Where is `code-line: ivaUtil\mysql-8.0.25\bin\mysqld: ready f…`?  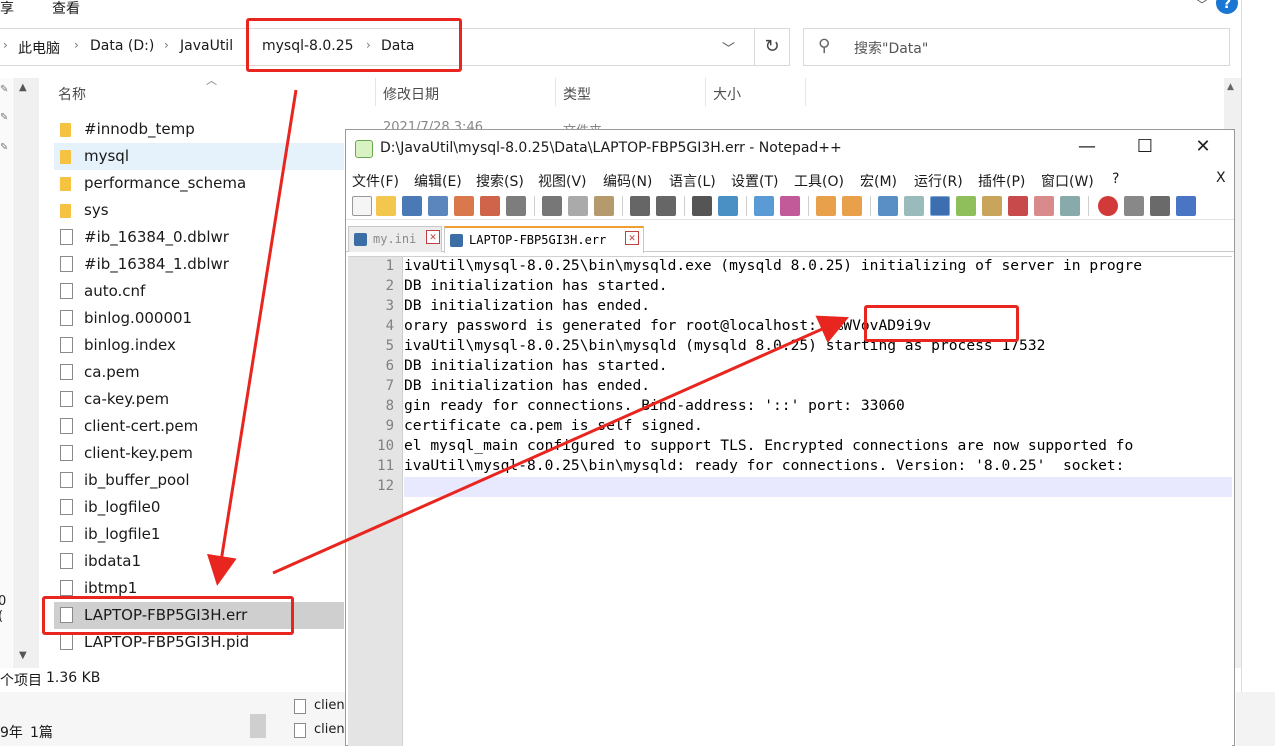
code-line: ivaUtil\mysql-8.0.25\bin\mysqld: ready f… is located at coordinates (769, 465).